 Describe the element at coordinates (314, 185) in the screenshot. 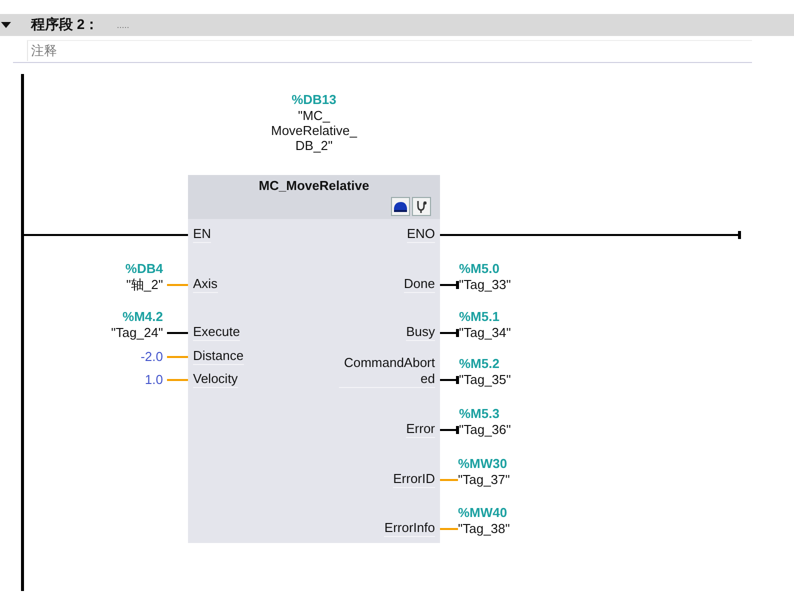

I see `block-title: MC_MoveRelative` at that location.